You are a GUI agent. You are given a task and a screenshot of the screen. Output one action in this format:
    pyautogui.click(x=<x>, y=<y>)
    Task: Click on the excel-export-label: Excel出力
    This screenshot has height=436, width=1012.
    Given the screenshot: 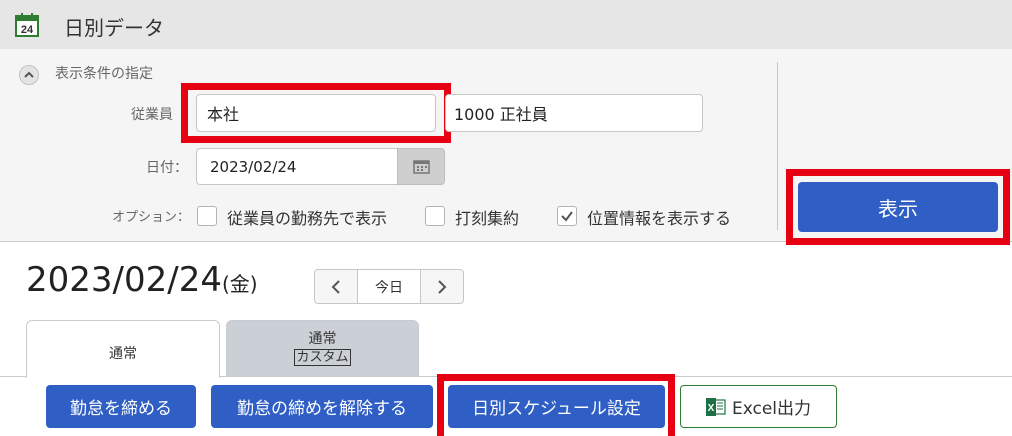 What is the action you would take?
    pyautogui.click(x=771, y=409)
    